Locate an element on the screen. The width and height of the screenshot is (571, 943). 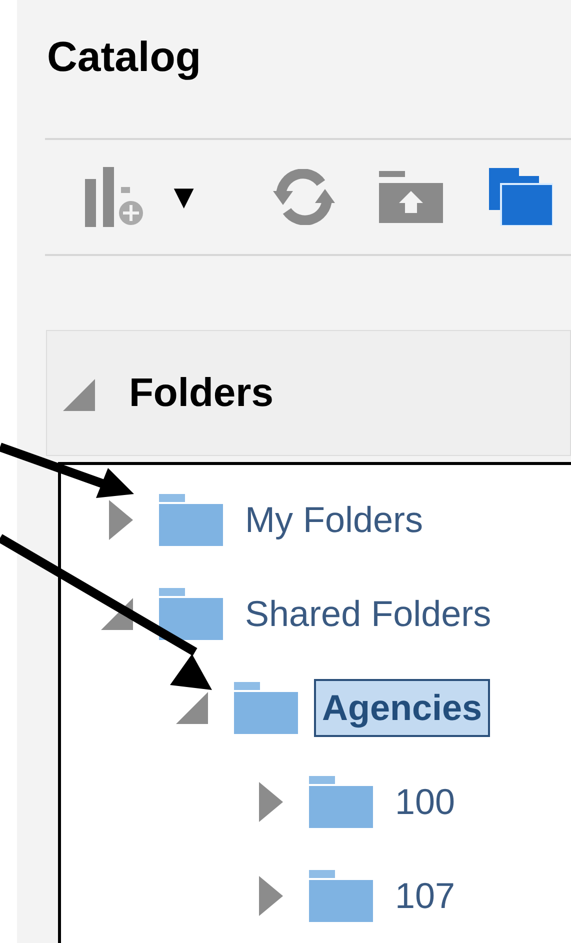
tree-item: 100 is located at coordinates (425, 802).